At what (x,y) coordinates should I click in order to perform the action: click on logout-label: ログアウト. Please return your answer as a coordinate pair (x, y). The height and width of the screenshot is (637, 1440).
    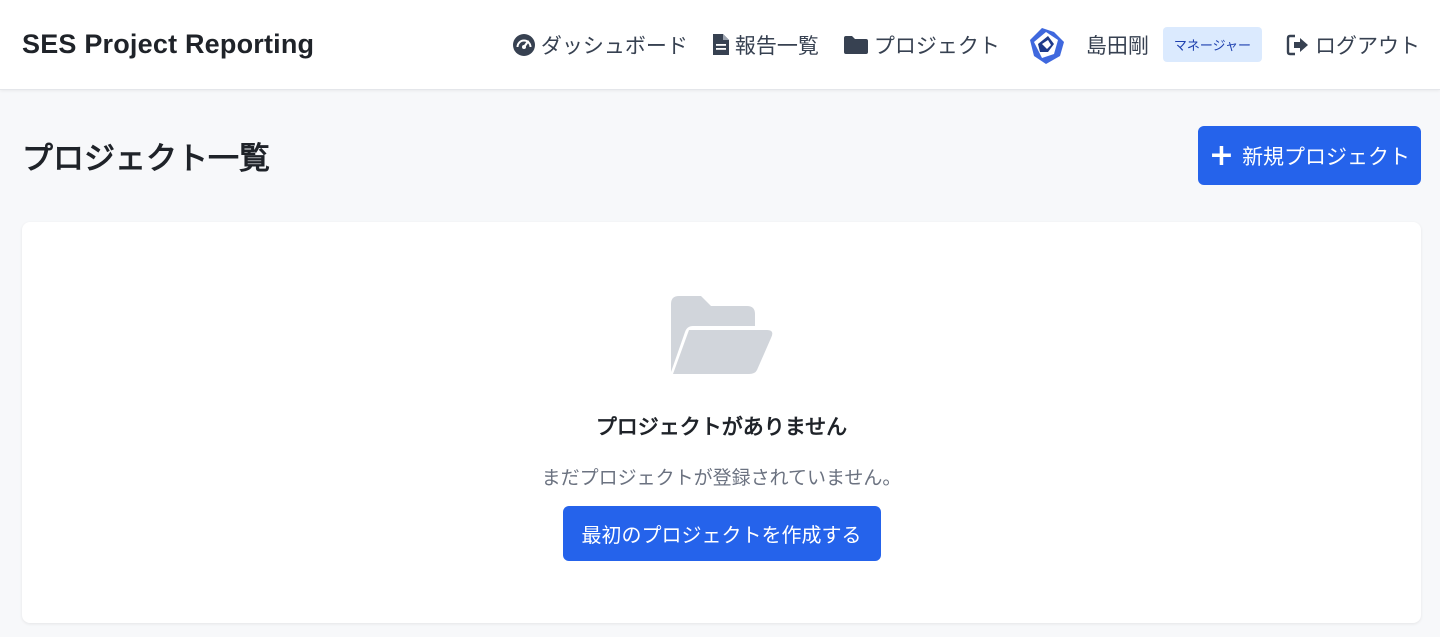
    Looking at the image, I should click on (1367, 45).